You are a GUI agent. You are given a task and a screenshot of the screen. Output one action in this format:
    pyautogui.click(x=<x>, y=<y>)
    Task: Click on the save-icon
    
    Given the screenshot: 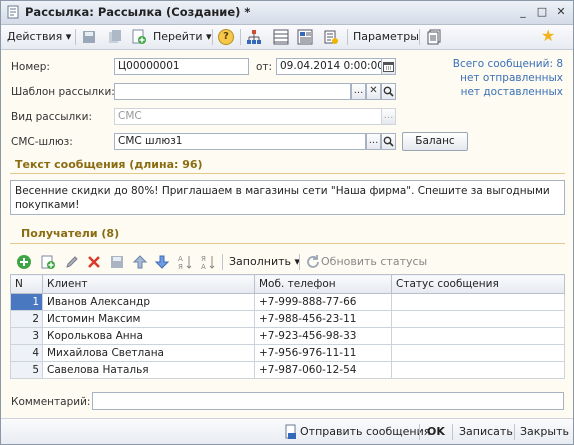 What is the action you would take?
    pyautogui.click(x=89, y=37)
    